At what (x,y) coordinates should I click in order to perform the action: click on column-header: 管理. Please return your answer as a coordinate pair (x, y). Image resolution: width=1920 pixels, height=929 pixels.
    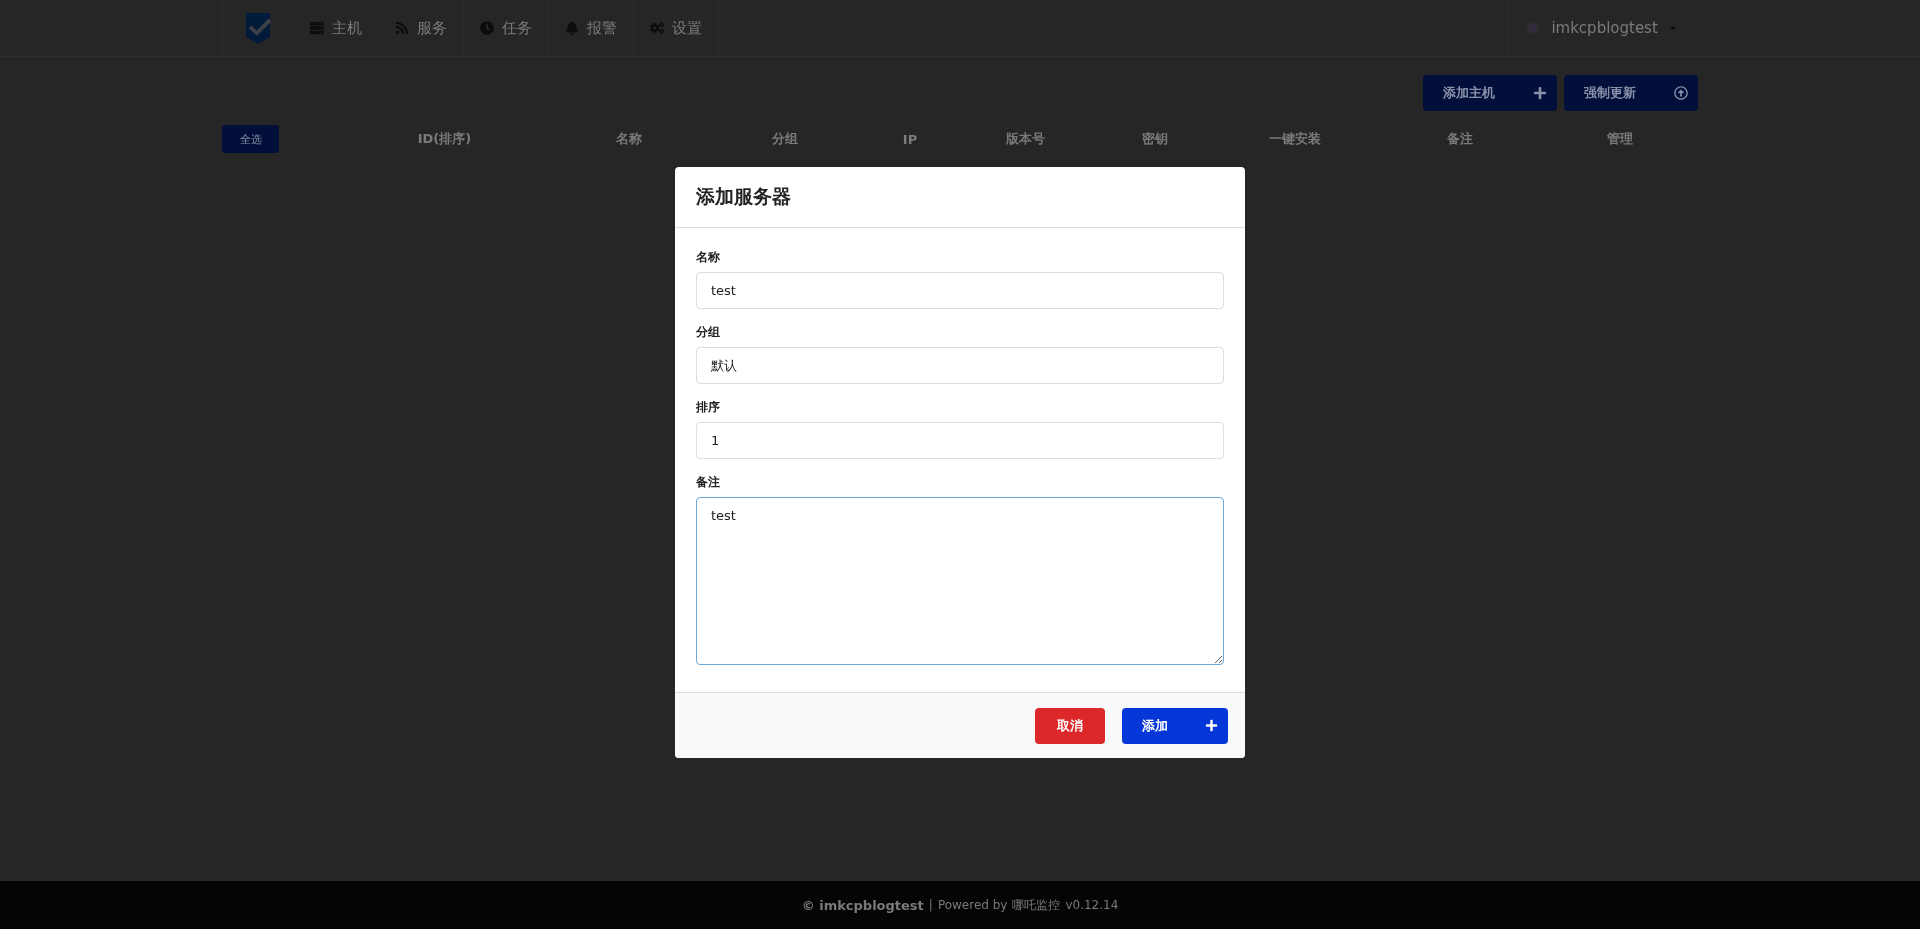
    Looking at the image, I should click on (1620, 139).